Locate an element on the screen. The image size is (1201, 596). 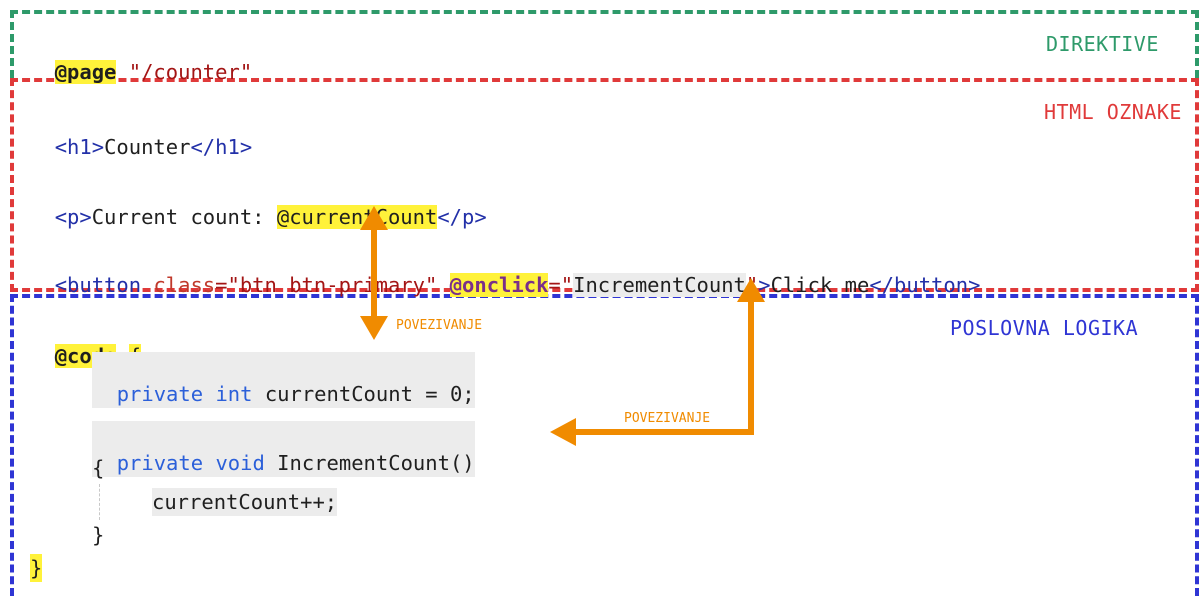
binding-arrows is located at coordinates (562, 326).